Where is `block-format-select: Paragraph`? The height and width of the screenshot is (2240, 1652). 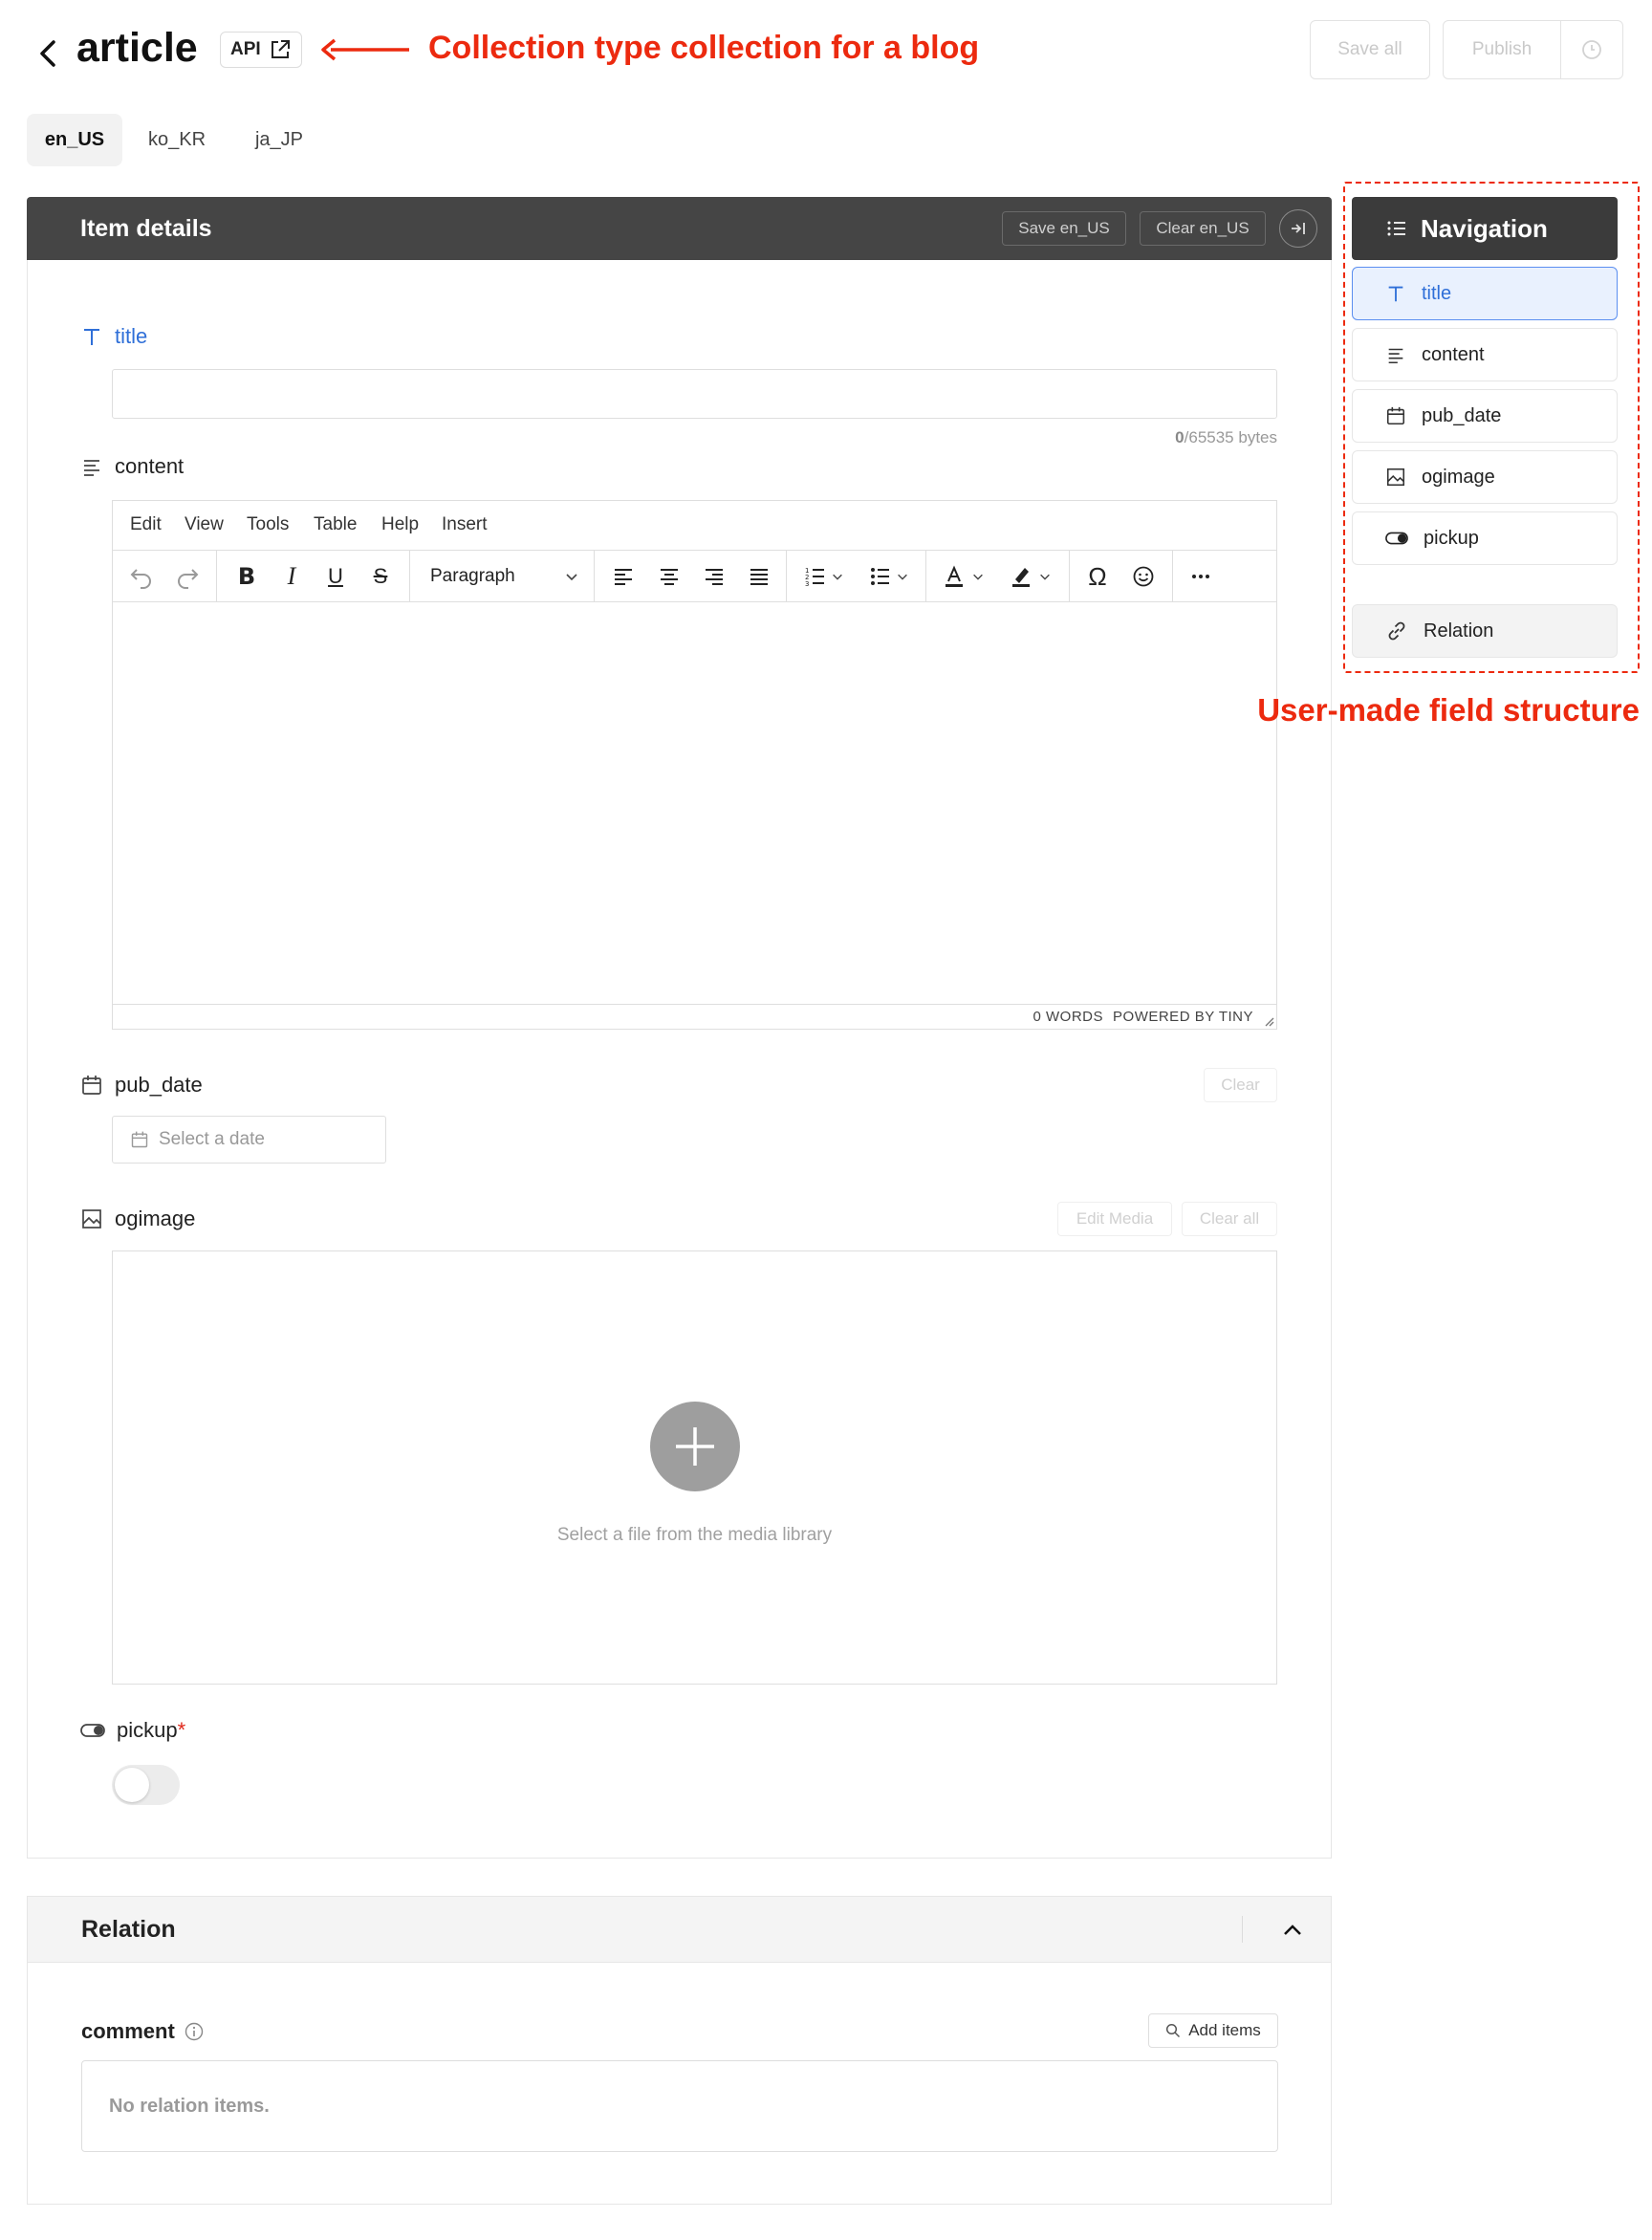
block-format-select: Paragraph is located at coordinates (505, 576).